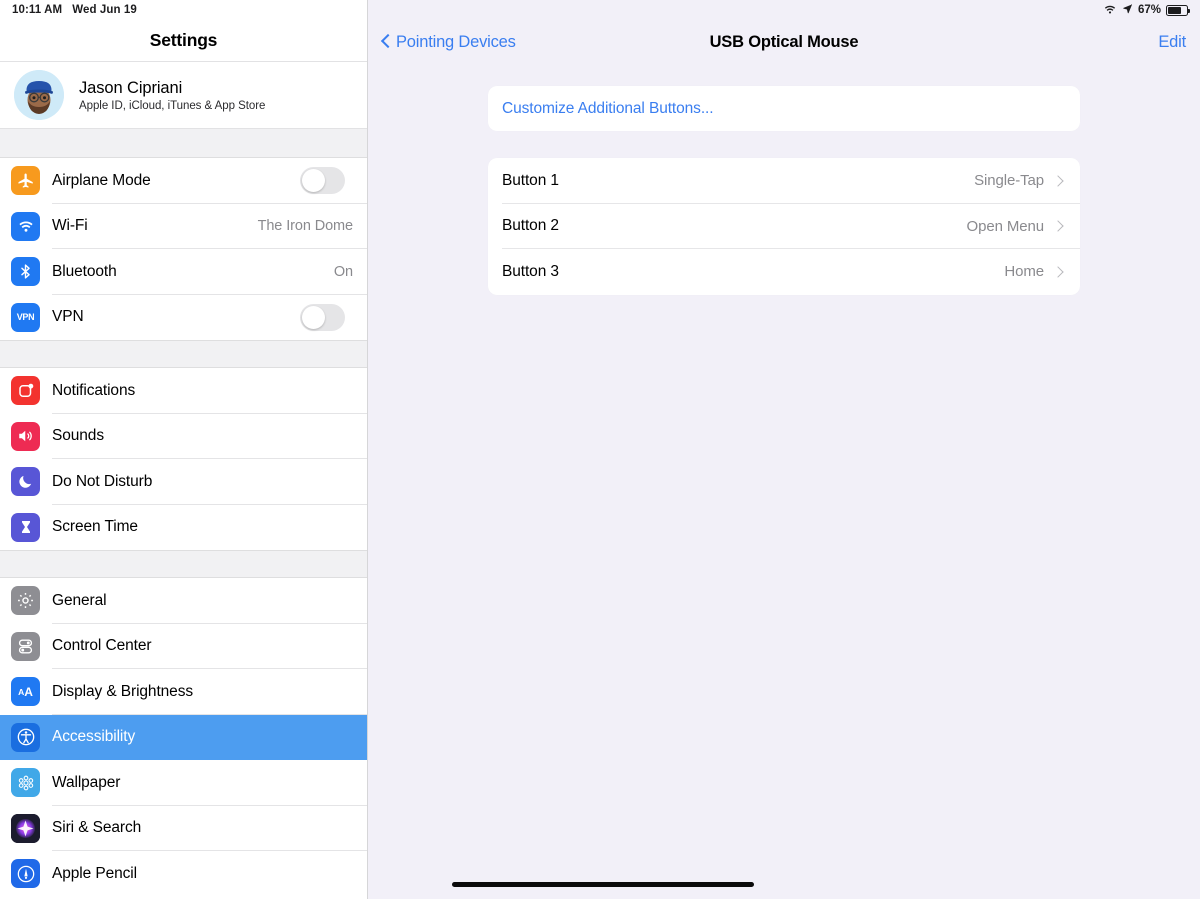 Image resolution: width=1200 pixels, height=899 pixels. What do you see at coordinates (784, 272) in the screenshot?
I see `table-row: Button 3 Home` at bounding box center [784, 272].